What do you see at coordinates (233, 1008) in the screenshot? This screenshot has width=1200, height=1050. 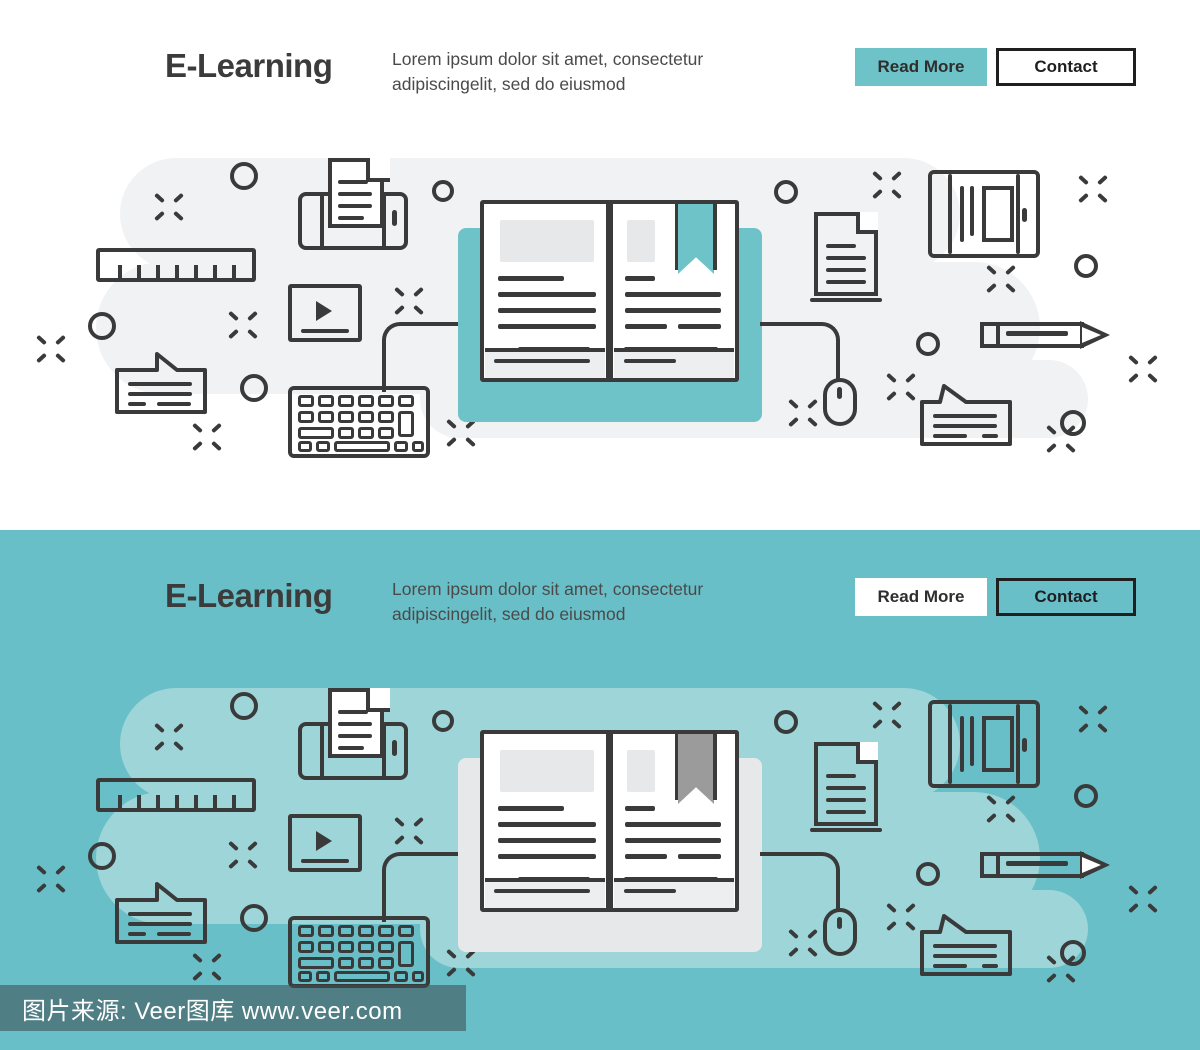 I see `watermark: 图片来源: Veer图库 www.veer.com` at bounding box center [233, 1008].